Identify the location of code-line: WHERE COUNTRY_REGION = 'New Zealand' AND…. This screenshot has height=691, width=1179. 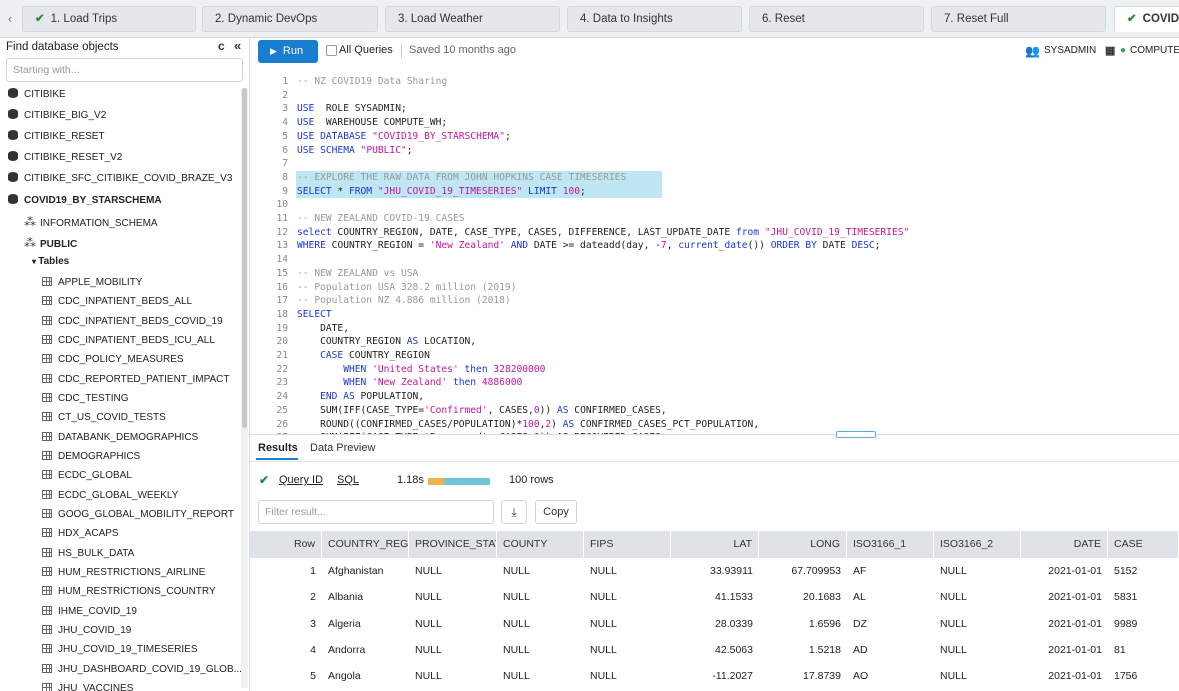
(588, 246).